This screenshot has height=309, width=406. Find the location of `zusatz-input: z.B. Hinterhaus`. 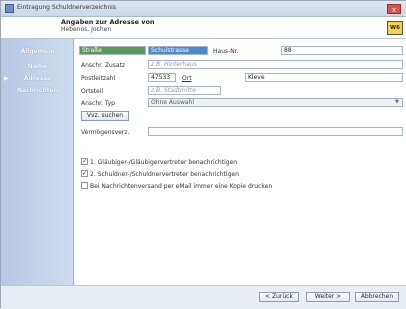

zusatz-input: z.B. Hinterhaus is located at coordinates (275, 64).